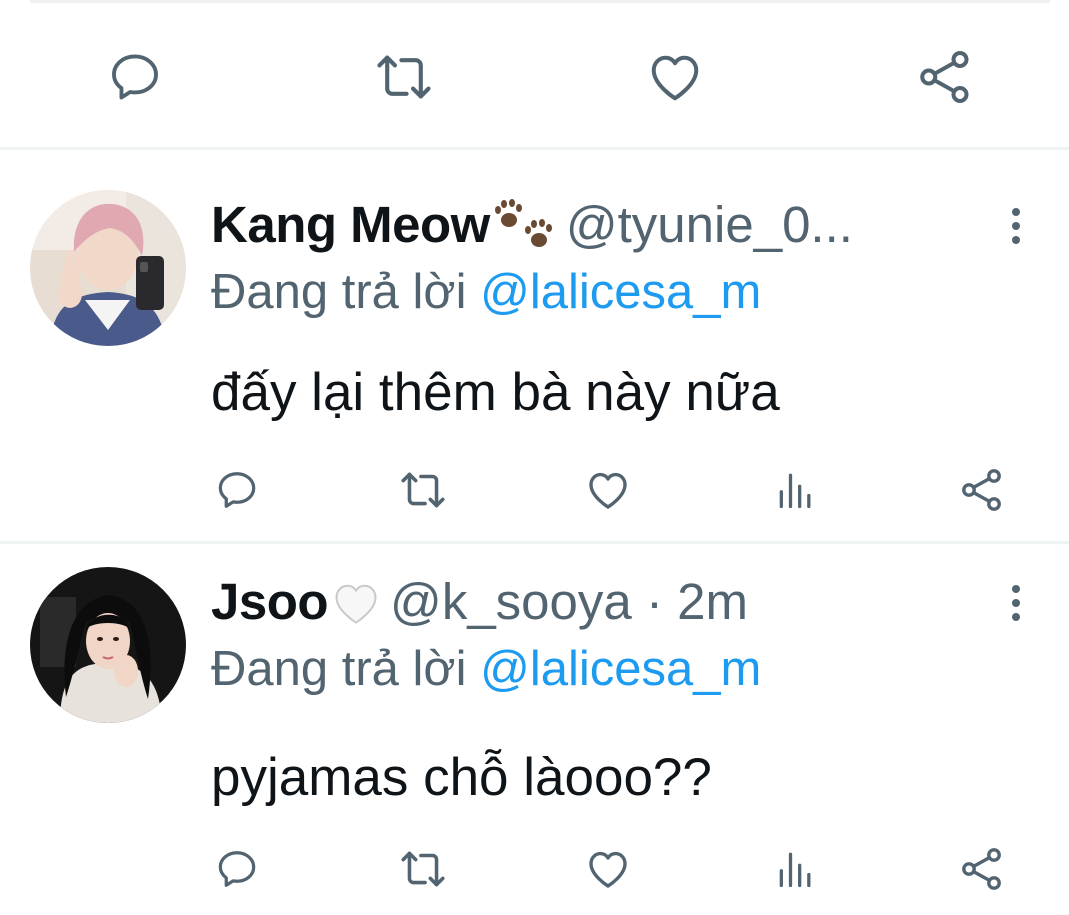 Image resolution: width=1069 pixels, height=915 pixels. Describe the element at coordinates (690, 602) in the screenshot. I see `timestamp: · 2m` at that location.